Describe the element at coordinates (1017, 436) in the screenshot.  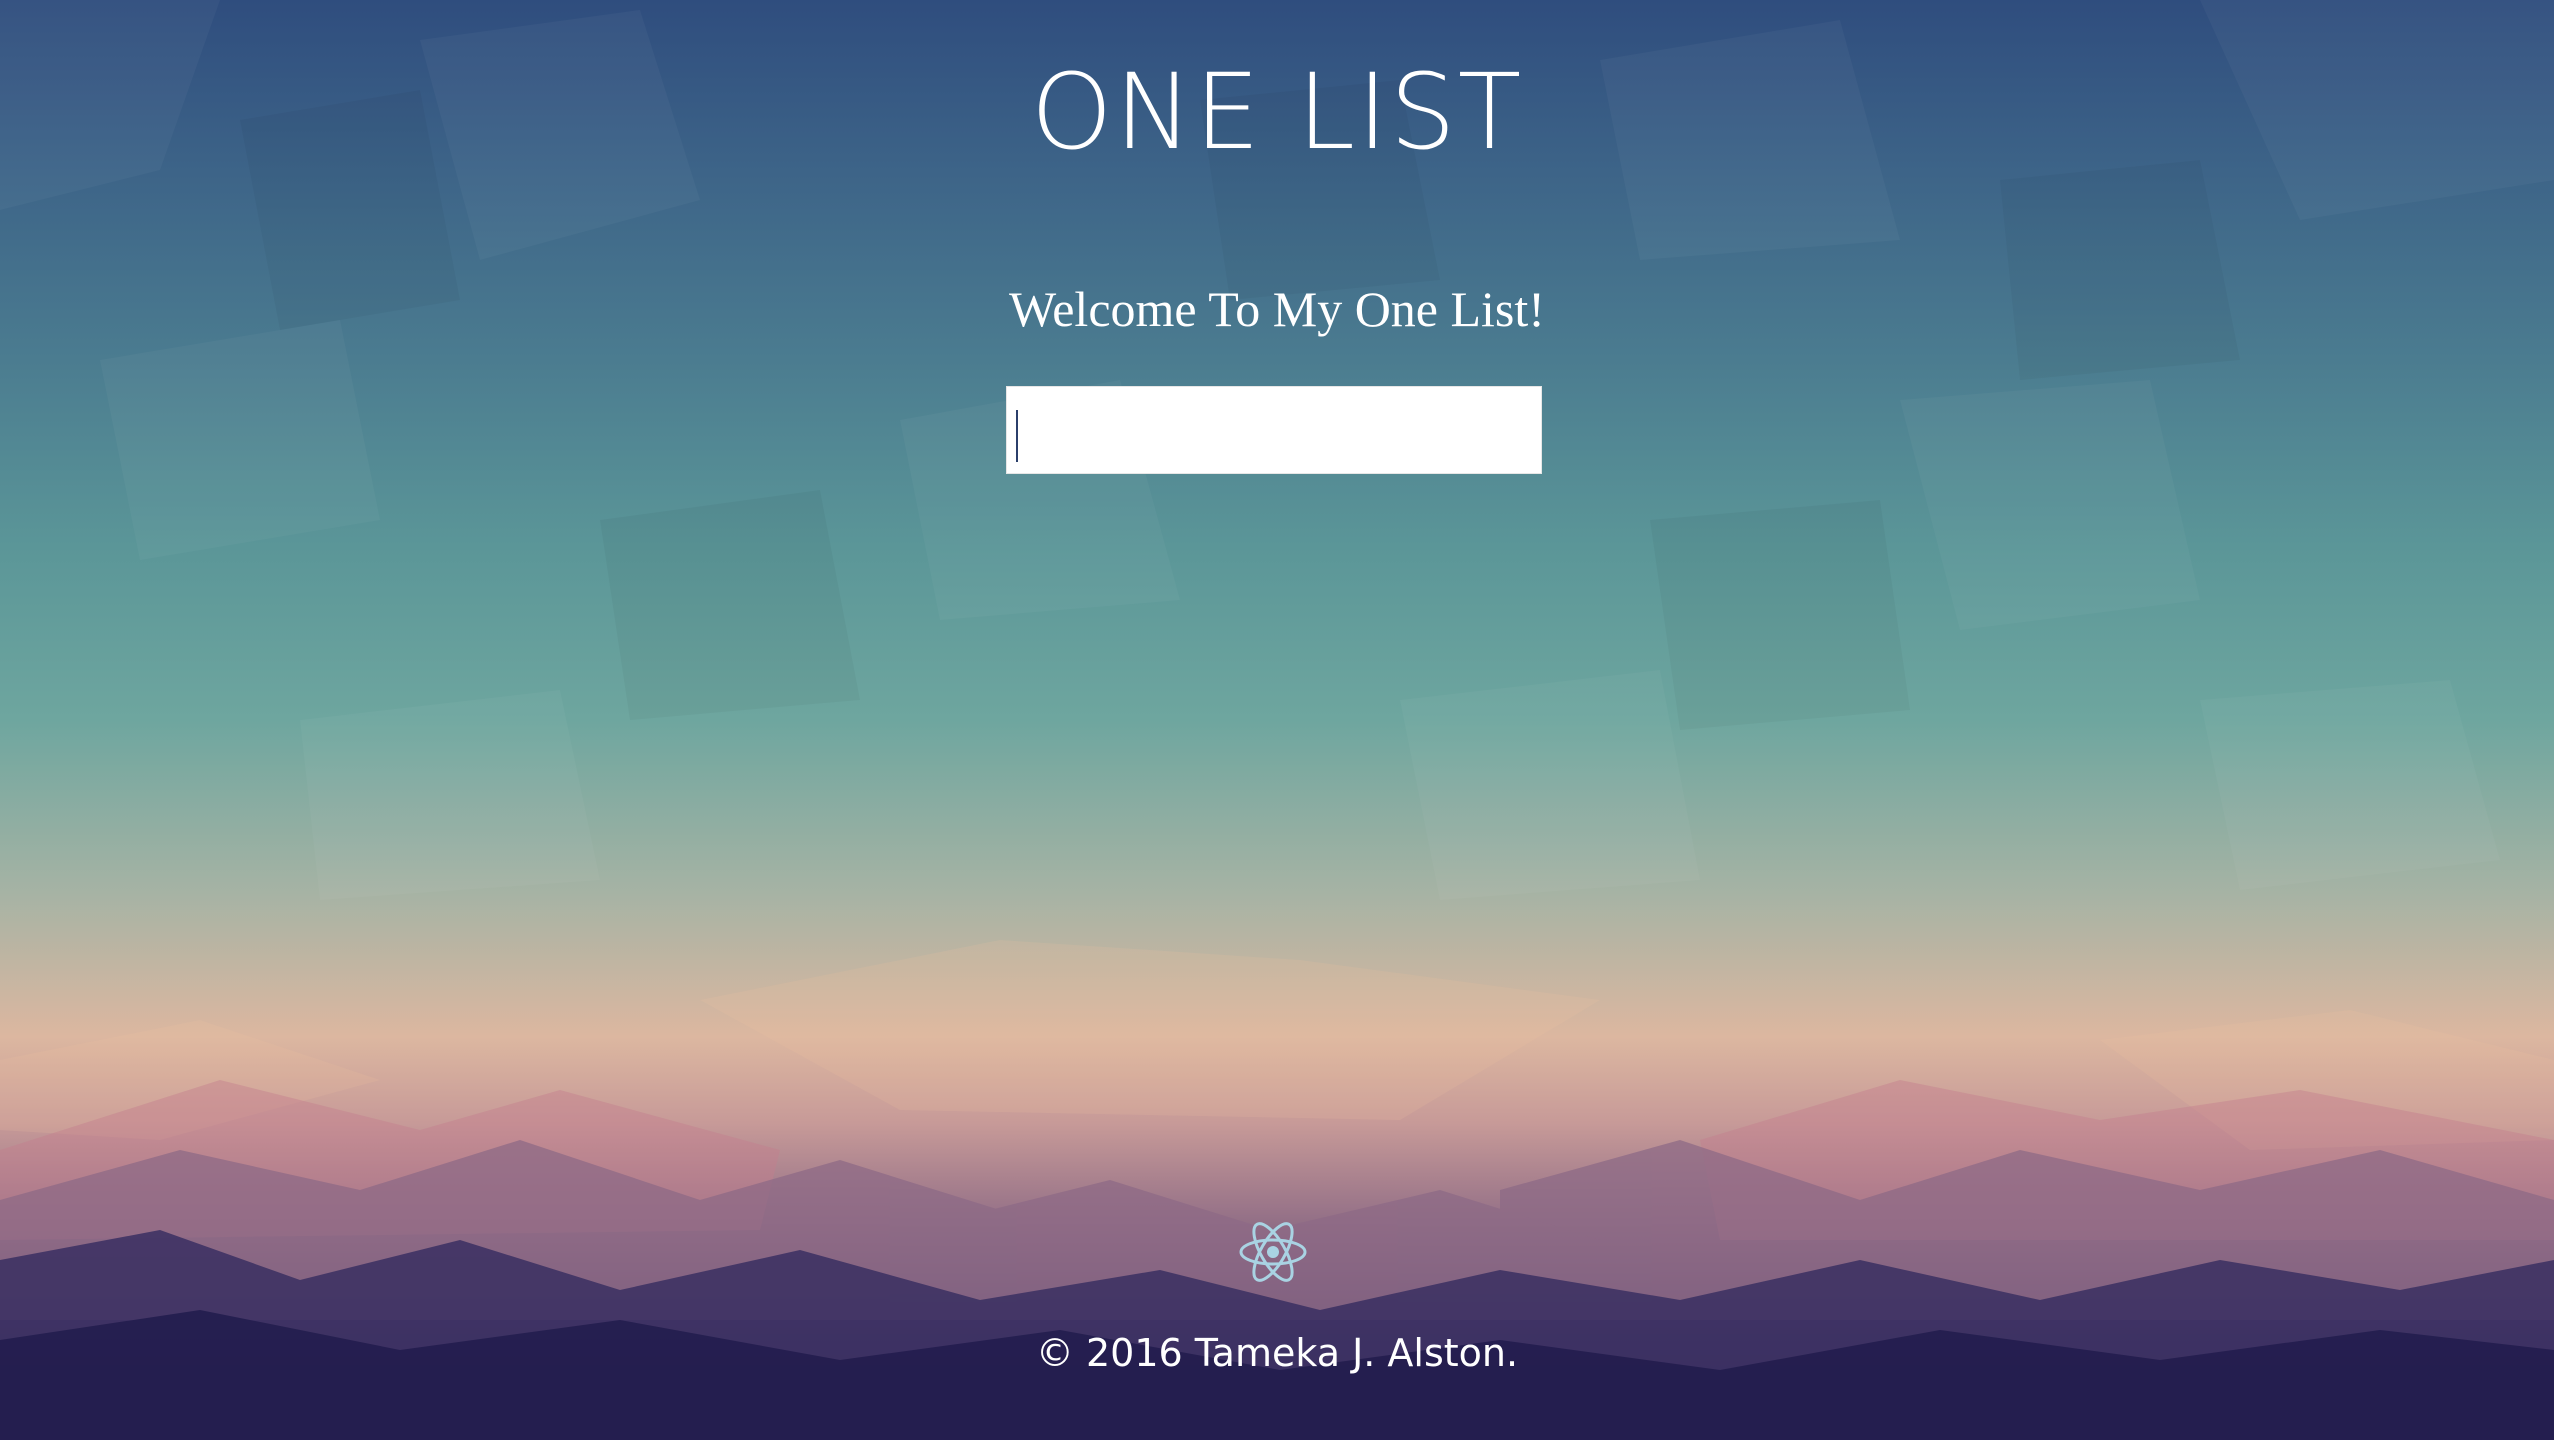
I see `text-caret` at that location.